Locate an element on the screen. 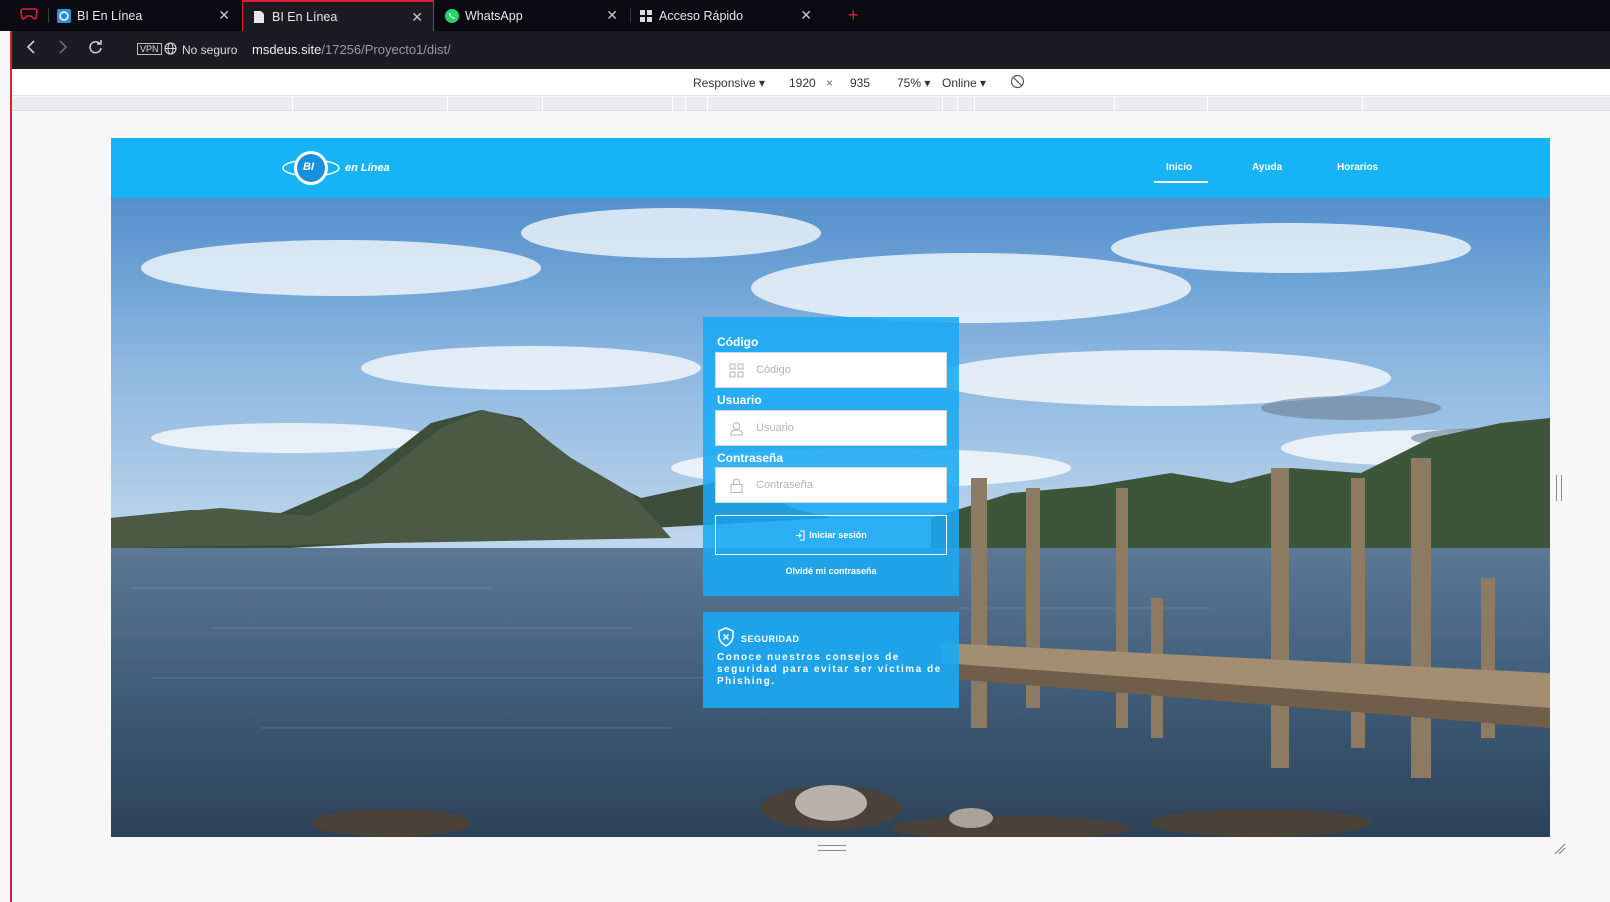  user-input: Usuario is located at coordinates (831, 428).